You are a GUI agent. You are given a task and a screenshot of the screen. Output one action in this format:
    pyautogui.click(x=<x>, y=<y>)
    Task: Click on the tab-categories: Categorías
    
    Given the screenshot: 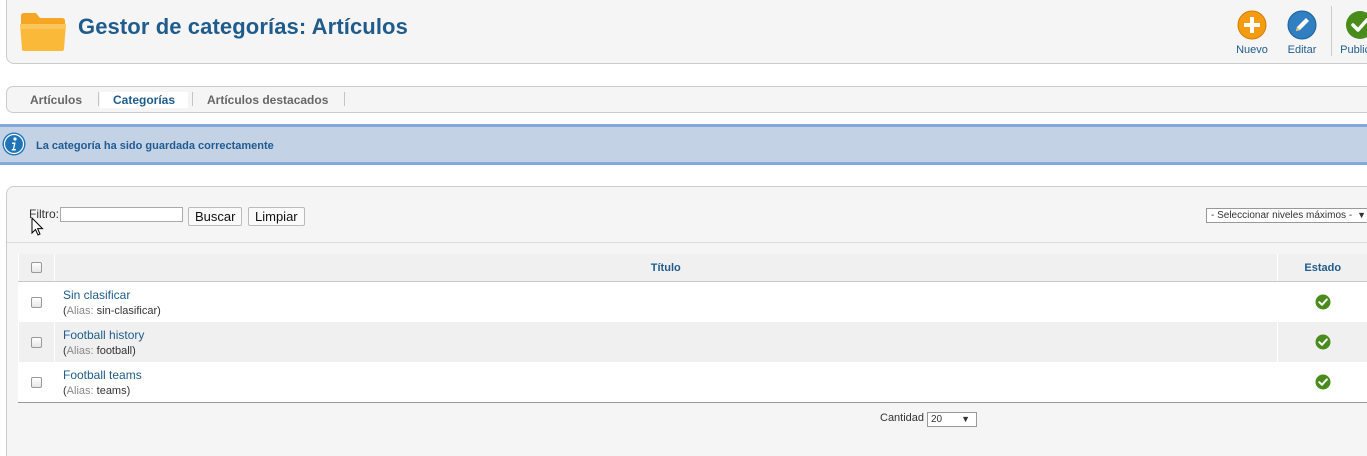 What is the action you would take?
    pyautogui.click(x=144, y=100)
    